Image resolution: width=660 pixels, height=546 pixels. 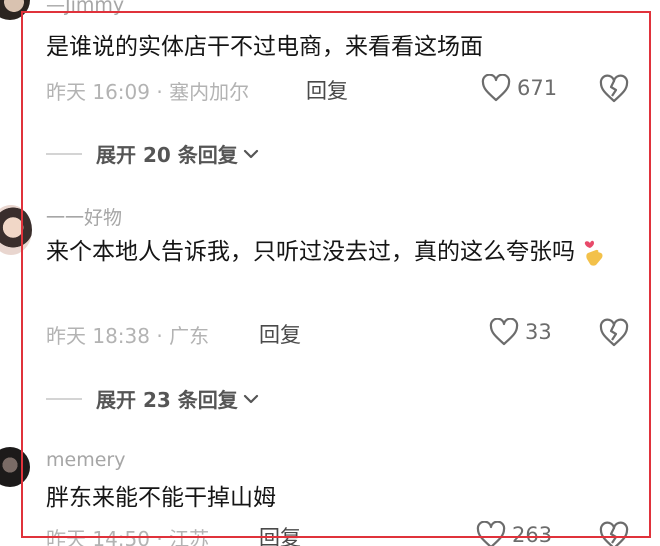 I want to click on comment-text: 是谁说的实体店干不过电商，来看看这场面, so click(x=264, y=47).